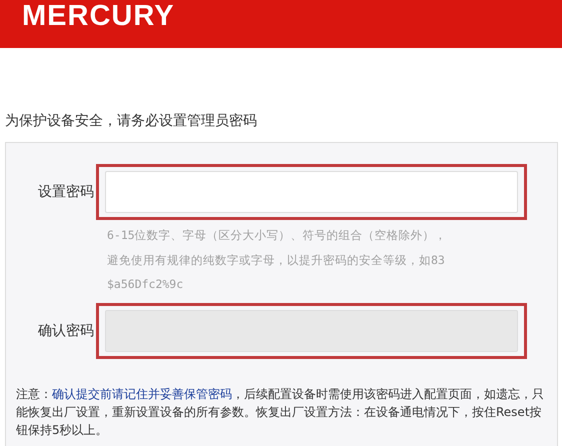 This screenshot has height=446, width=562. I want to click on field-label: 设置密码, so click(66, 192).